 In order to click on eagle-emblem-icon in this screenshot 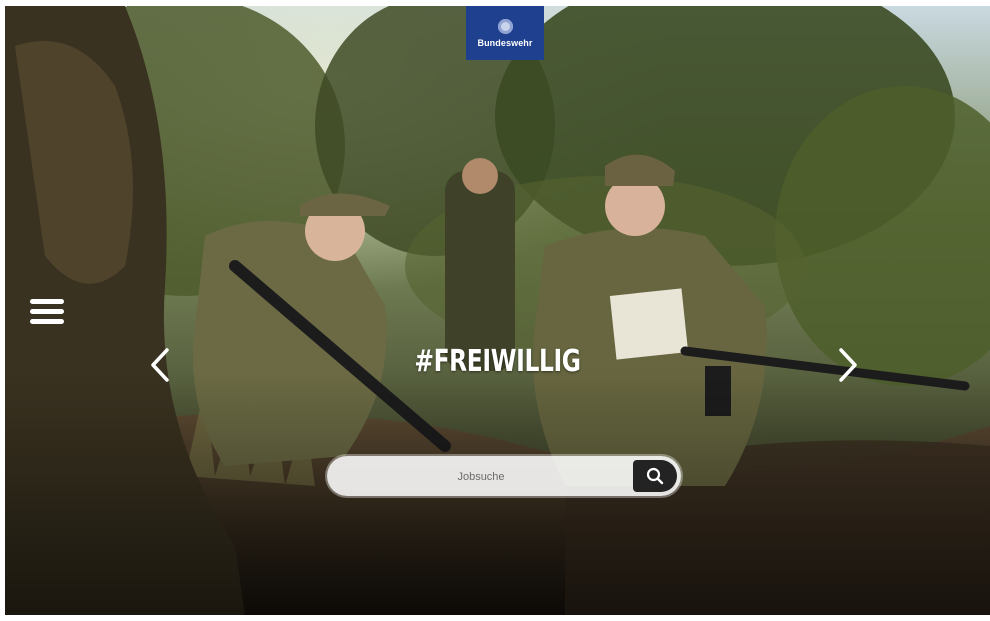, I will do `click(505, 26)`.